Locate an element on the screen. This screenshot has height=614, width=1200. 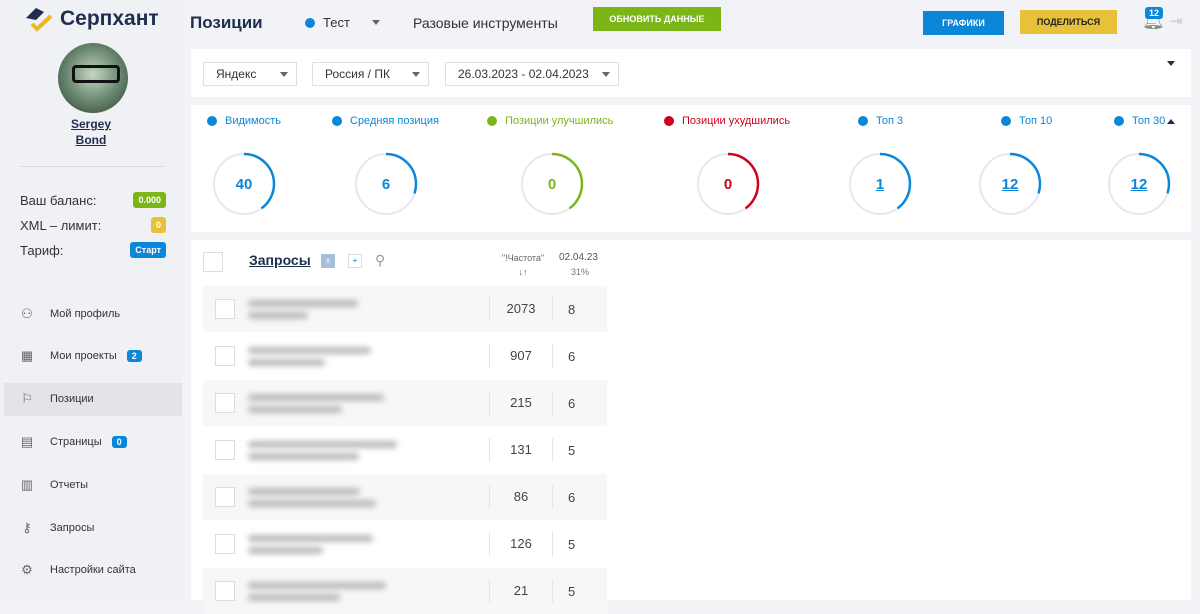
table-row: 126 5 is located at coordinates (405, 544).